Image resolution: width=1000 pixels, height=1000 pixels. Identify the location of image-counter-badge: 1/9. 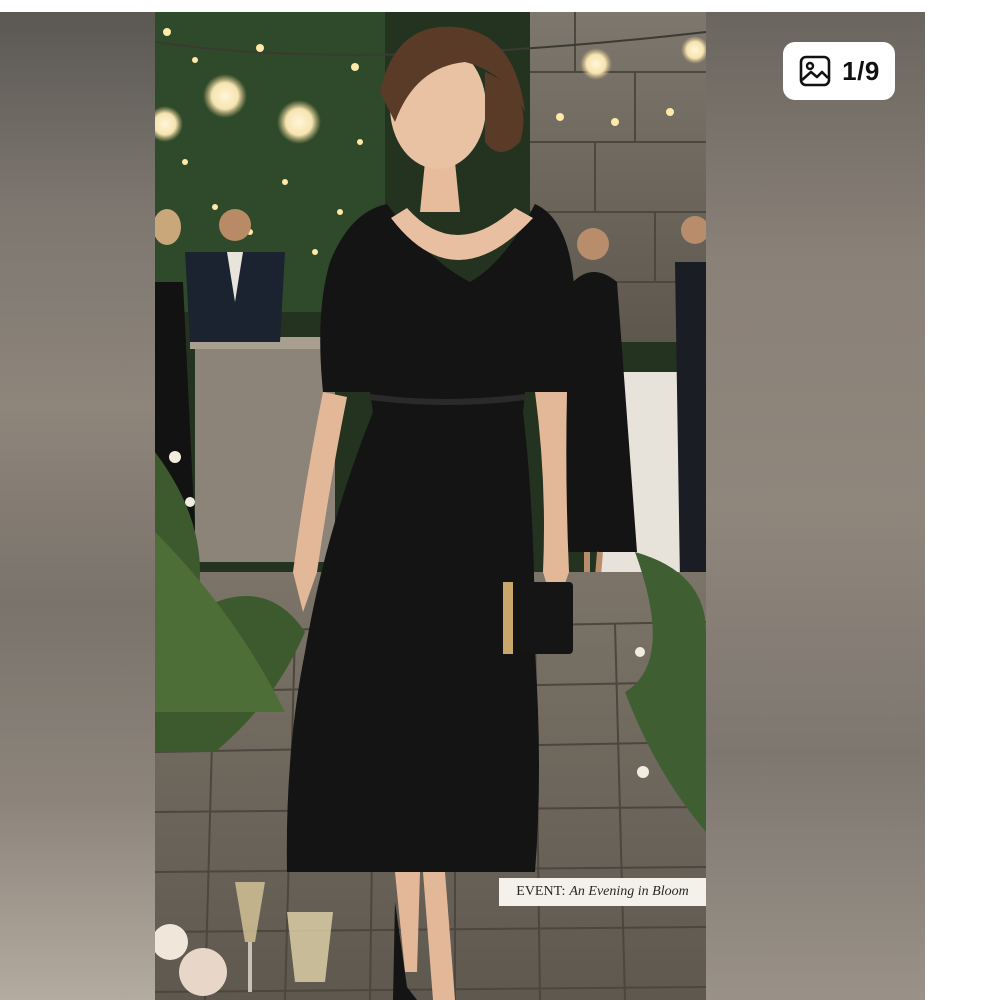
(839, 71).